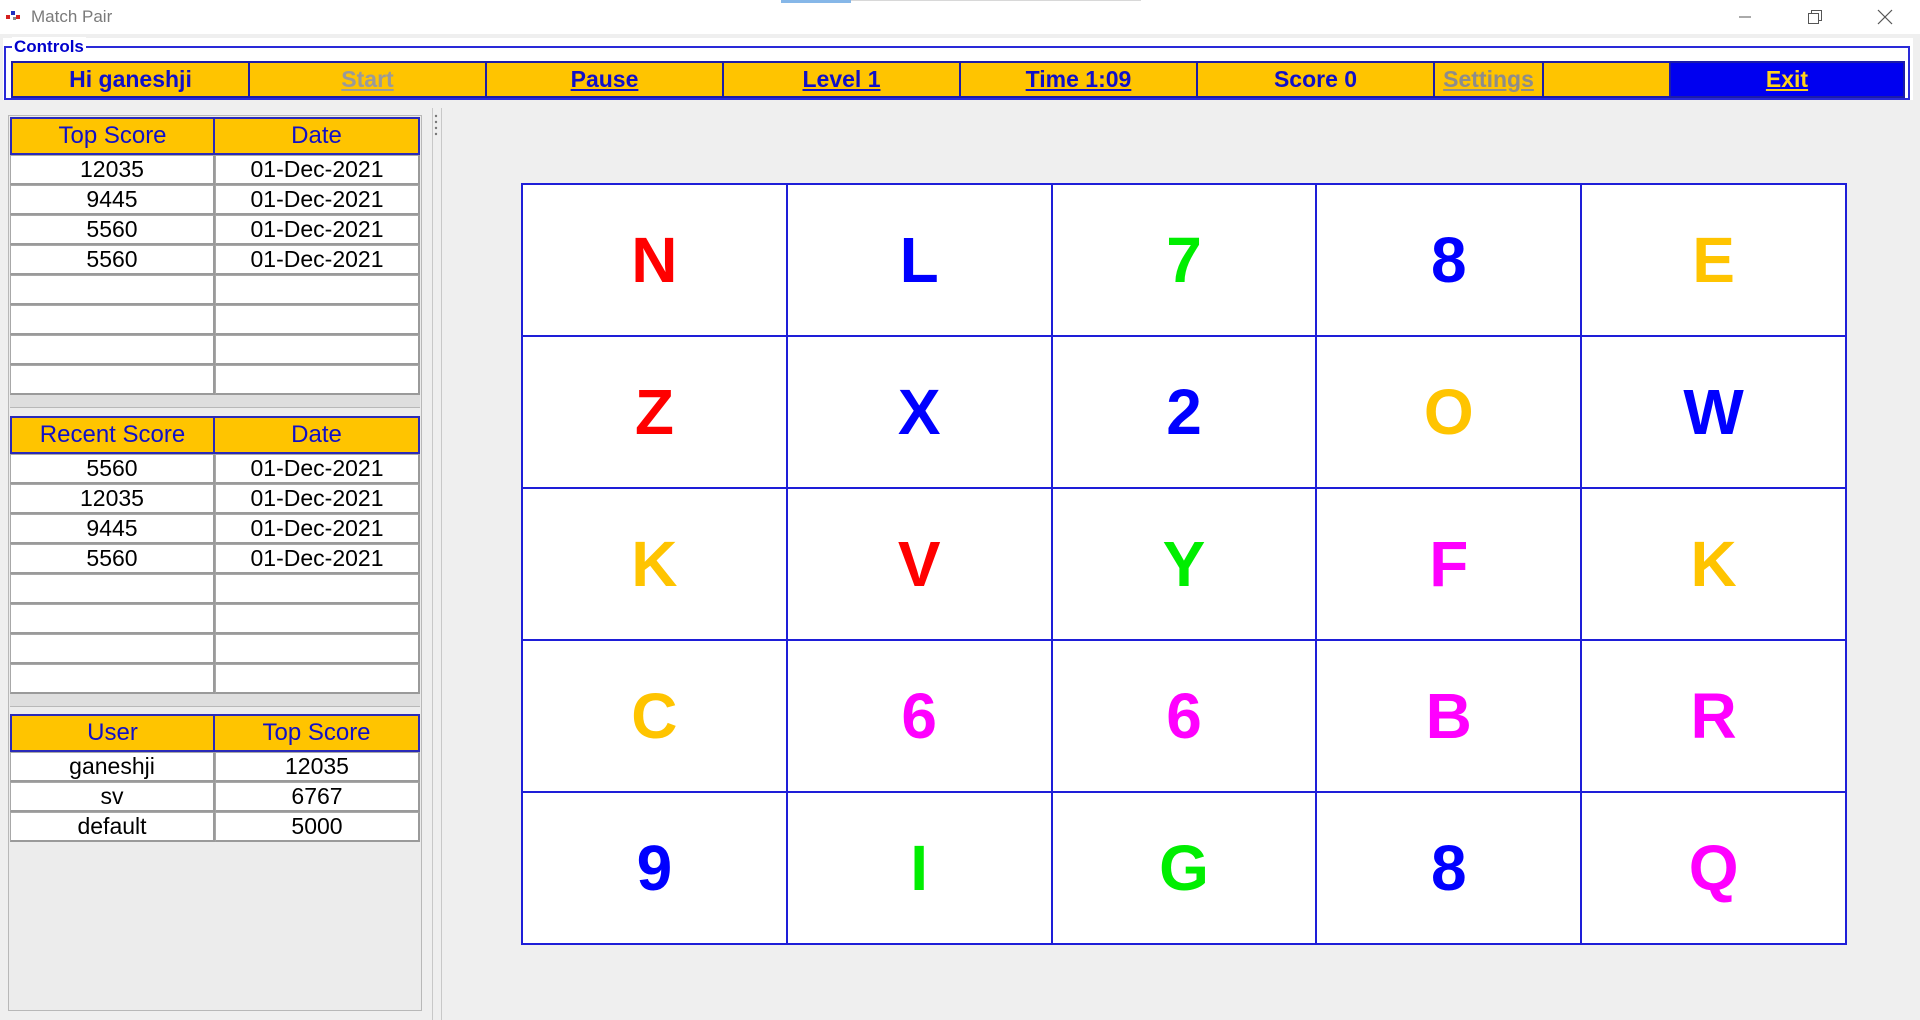 The image size is (1920, 1020). I want to click on settings-button: Settings, so click(1488, 79).